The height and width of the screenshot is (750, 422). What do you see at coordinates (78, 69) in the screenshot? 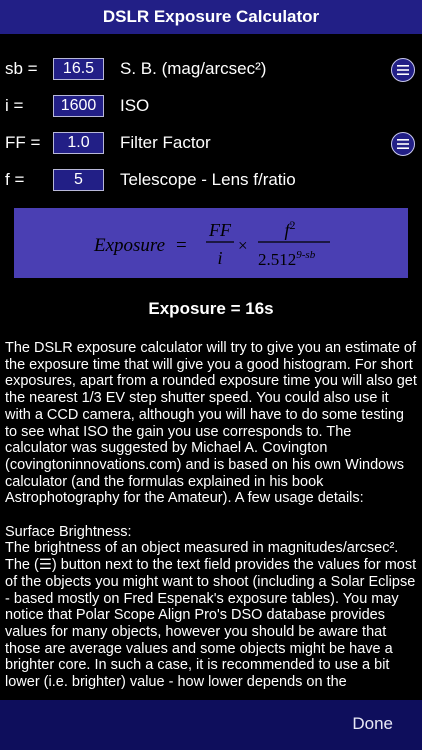
I see `sb-input: 16.5` at bounding box center [78, 69].